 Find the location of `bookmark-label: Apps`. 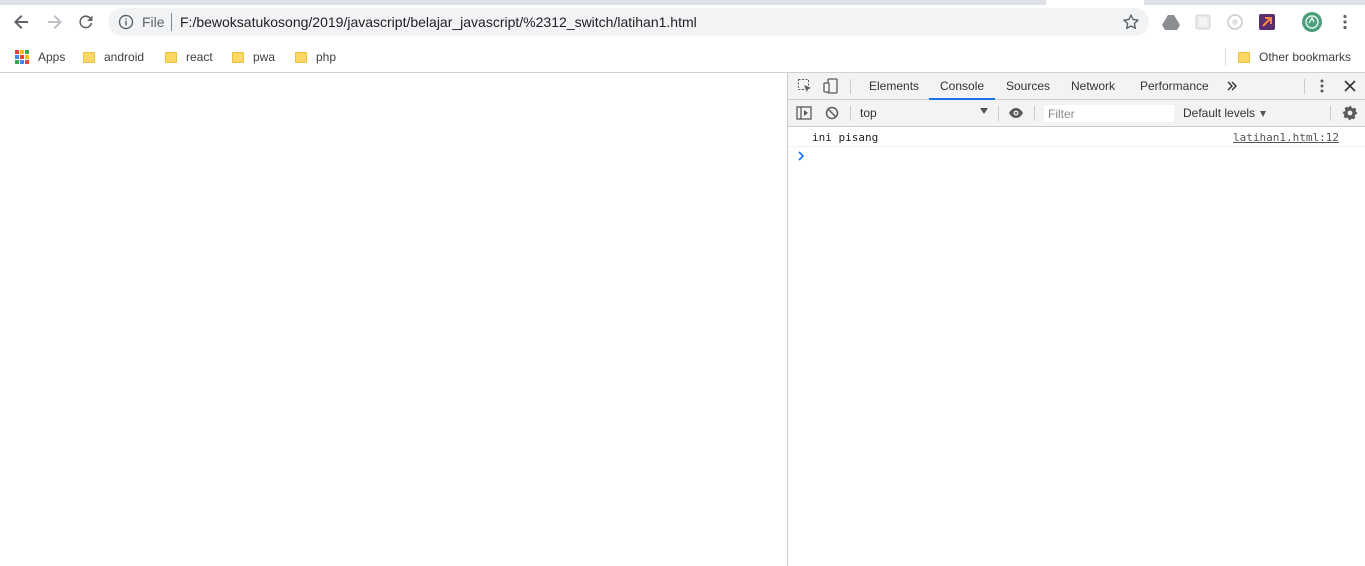

bookmark-label: Apps is located at coordinates (52, 57).